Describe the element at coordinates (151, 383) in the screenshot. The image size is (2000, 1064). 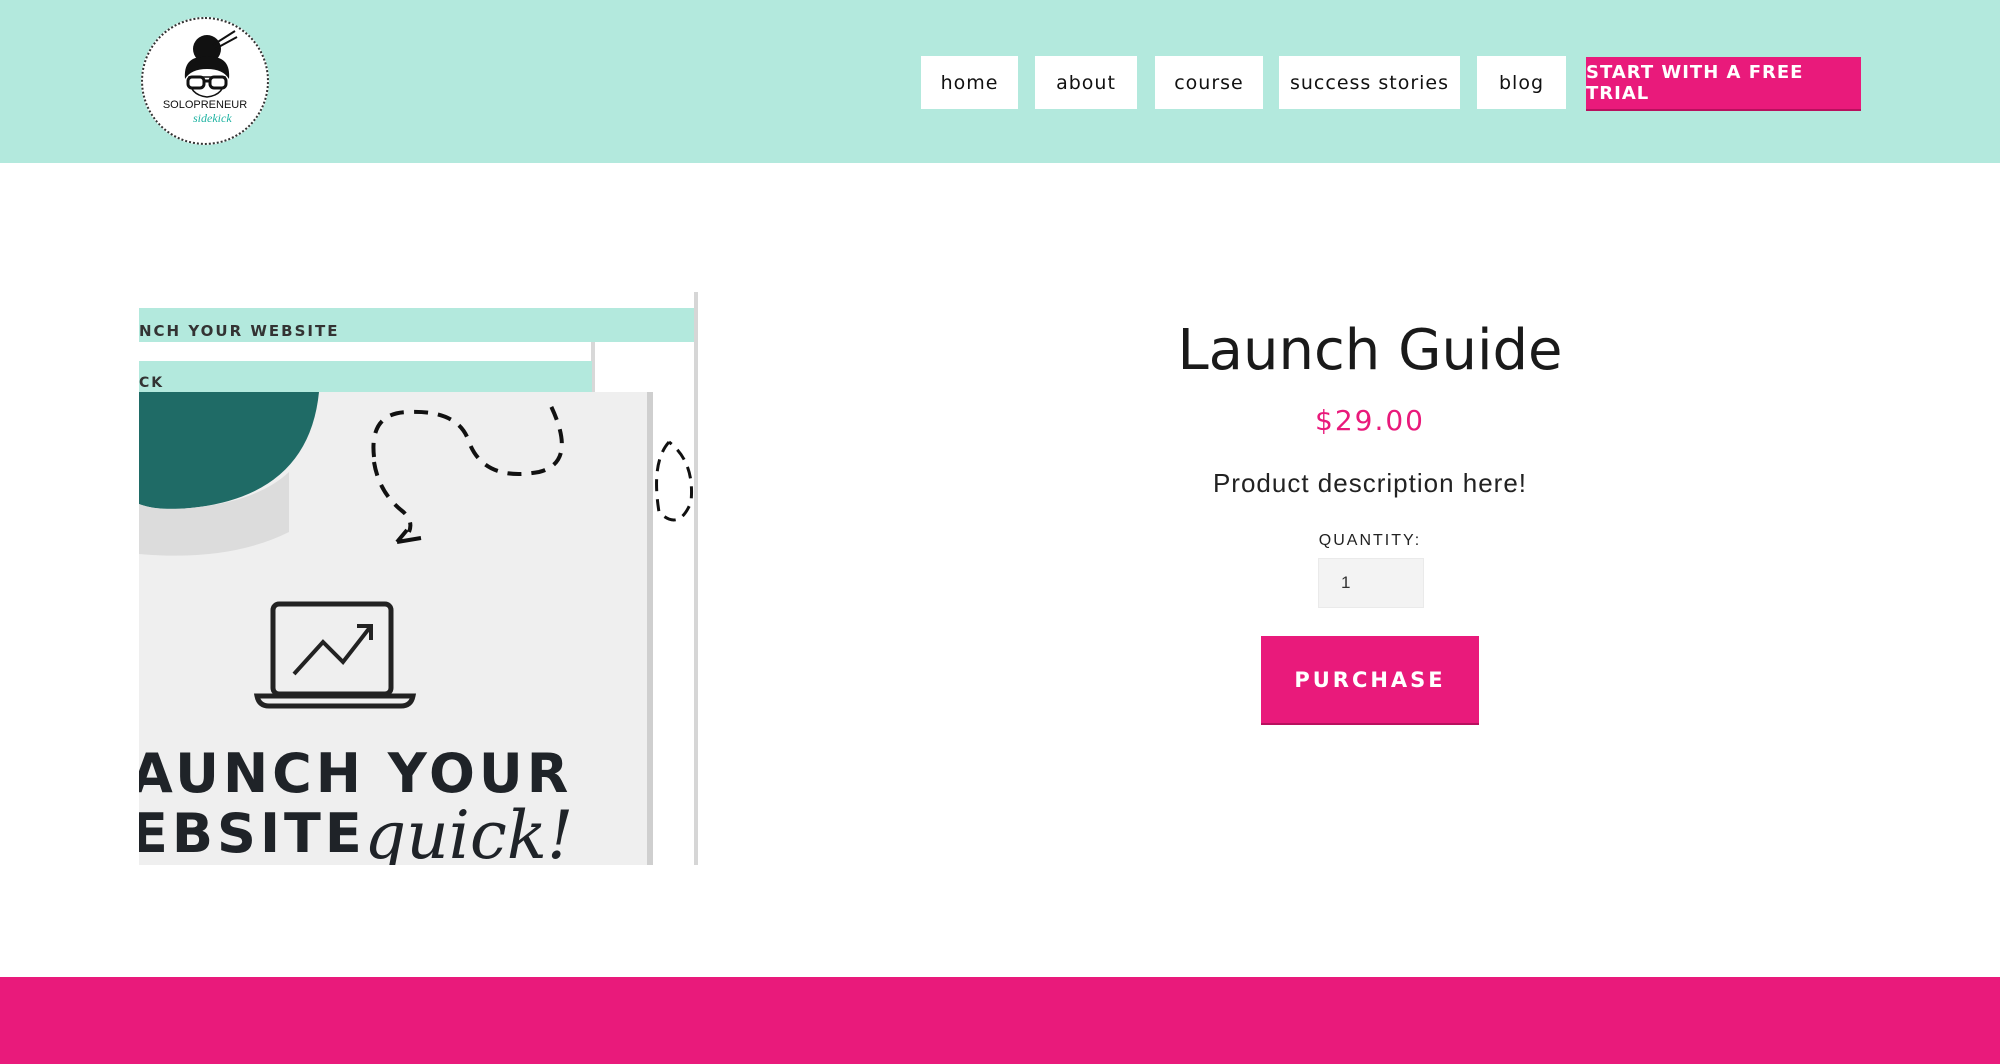
I see `banner-text-2: CK` at that location.